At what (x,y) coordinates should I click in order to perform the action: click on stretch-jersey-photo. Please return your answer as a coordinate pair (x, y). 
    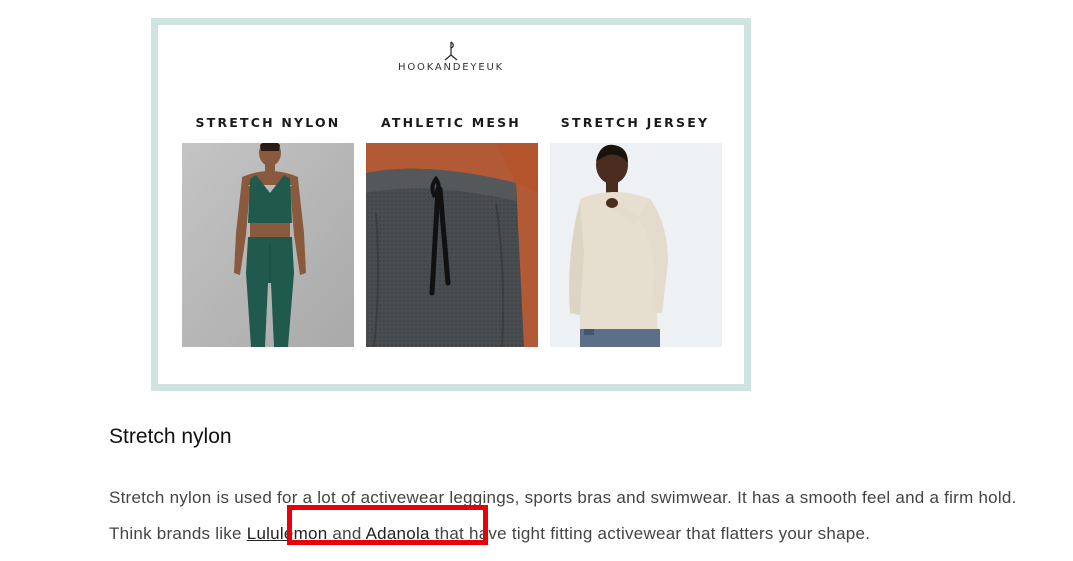
    Looking at the image, I should click on (636, 245).